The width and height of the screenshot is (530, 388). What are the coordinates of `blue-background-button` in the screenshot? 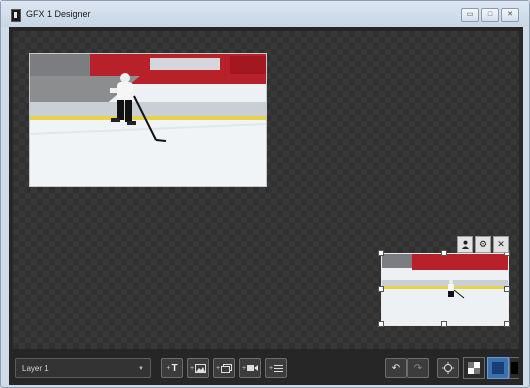 It's located at (498, 368).